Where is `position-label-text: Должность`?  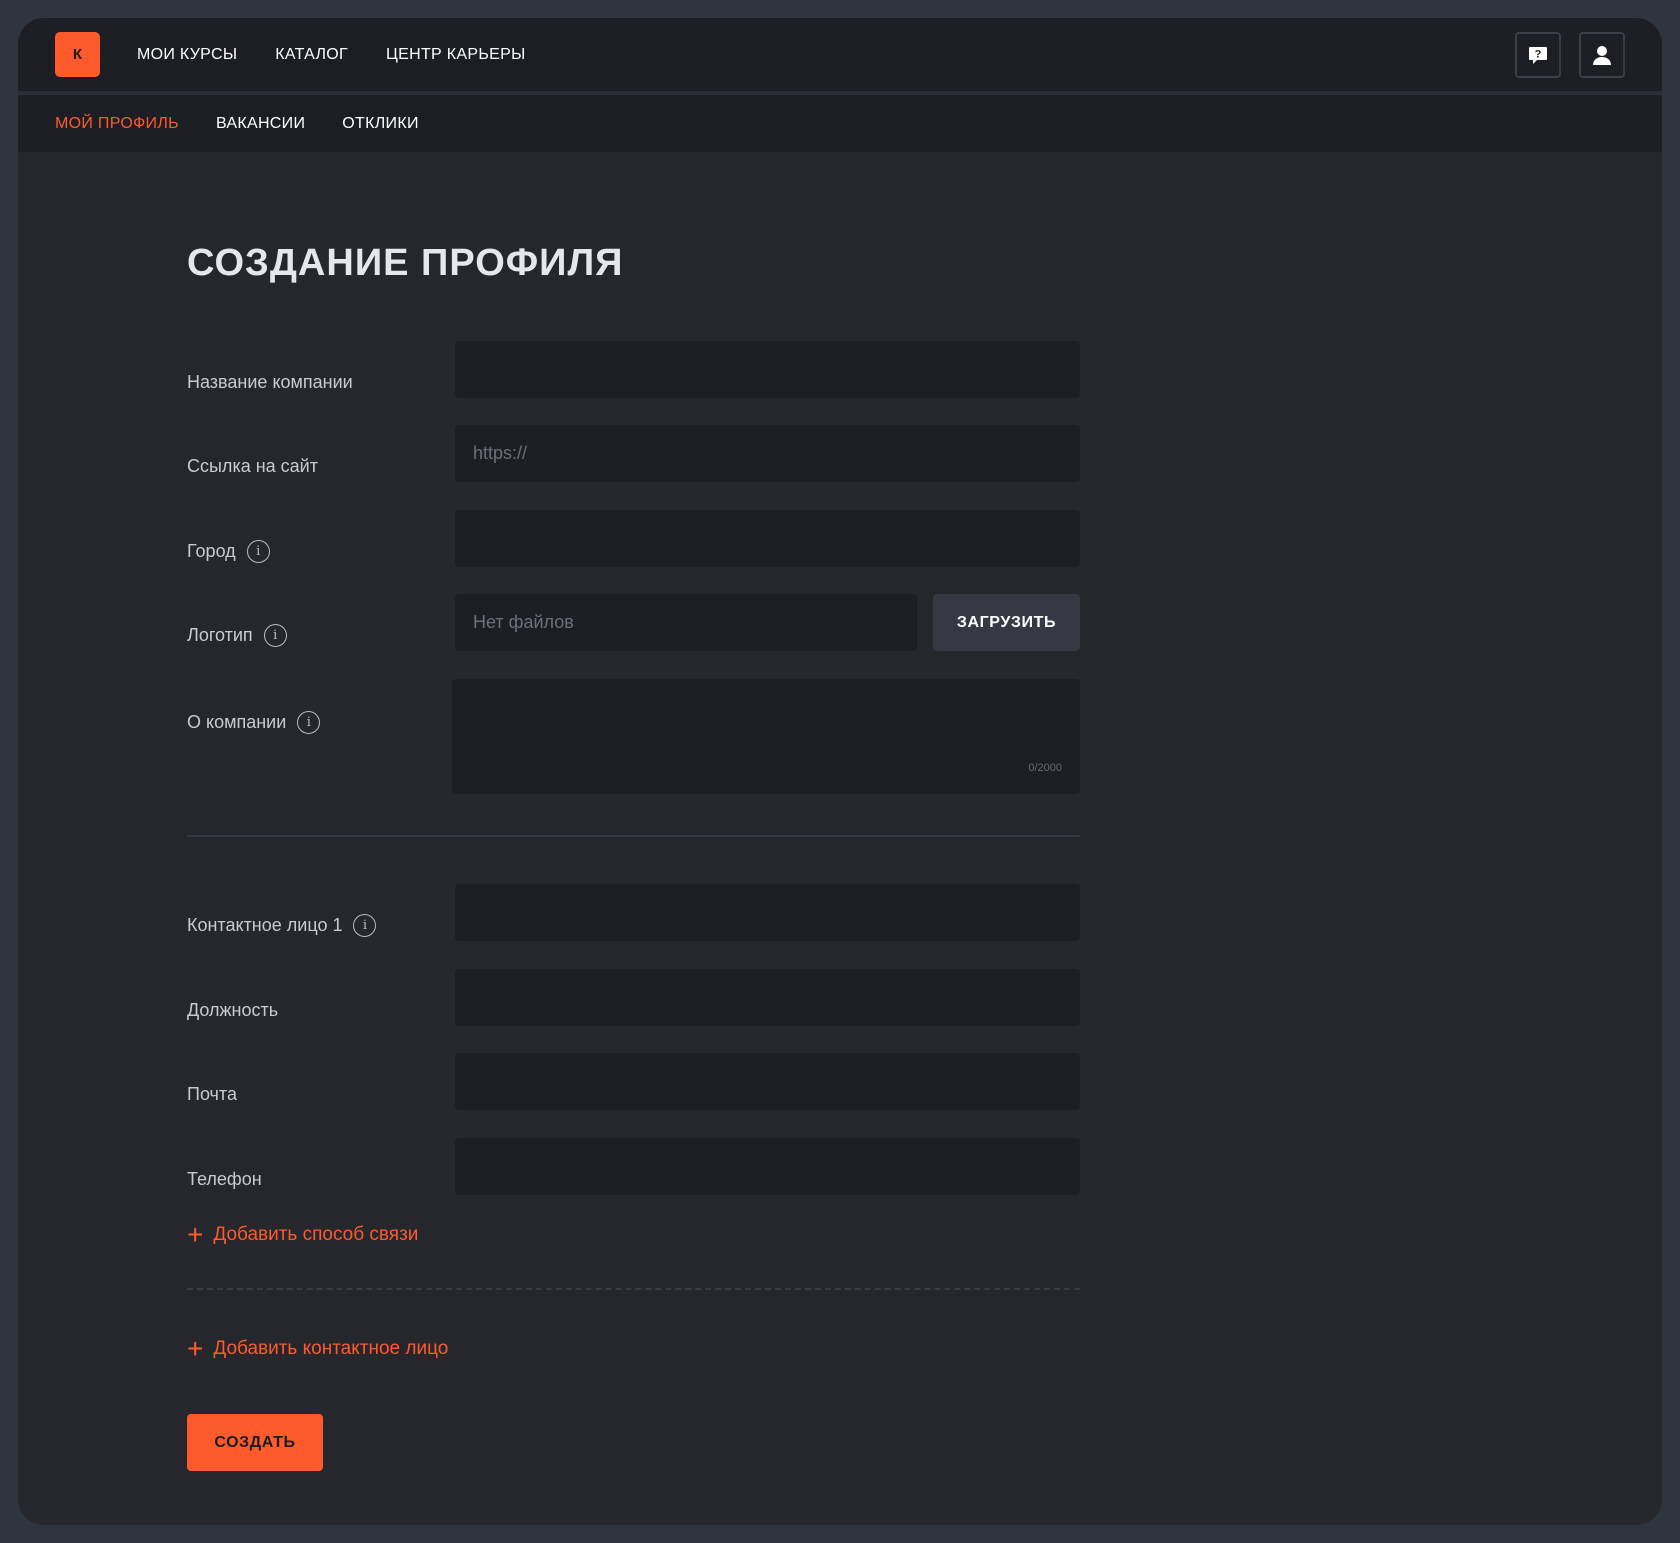 position-label-text: Должность is located at coordinates (233, 1009).